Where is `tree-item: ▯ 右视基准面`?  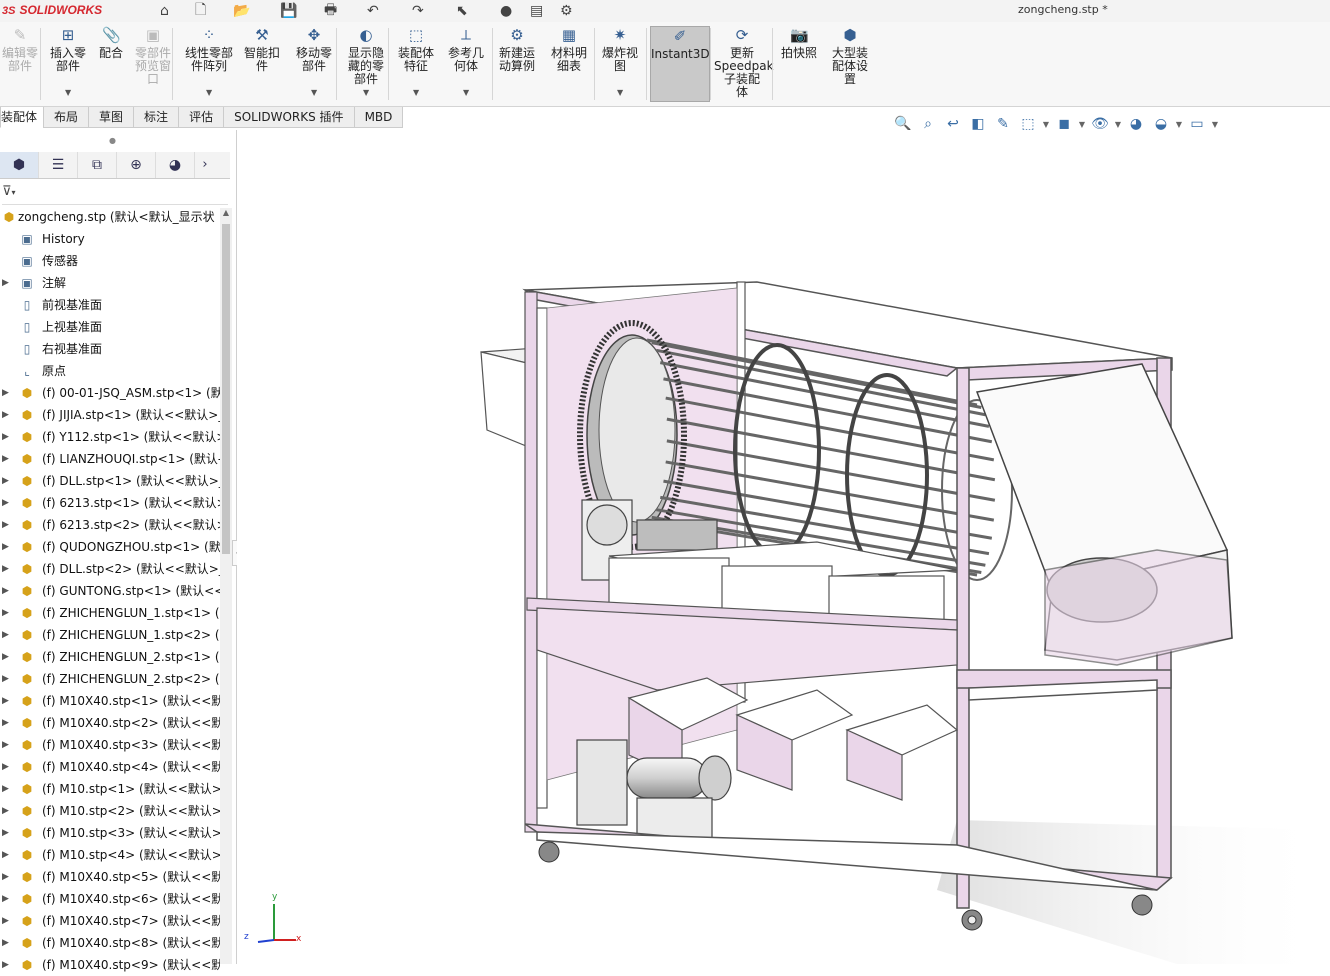
tree-item: ▯ 右视基准面 is located at coordinates (110, 349).